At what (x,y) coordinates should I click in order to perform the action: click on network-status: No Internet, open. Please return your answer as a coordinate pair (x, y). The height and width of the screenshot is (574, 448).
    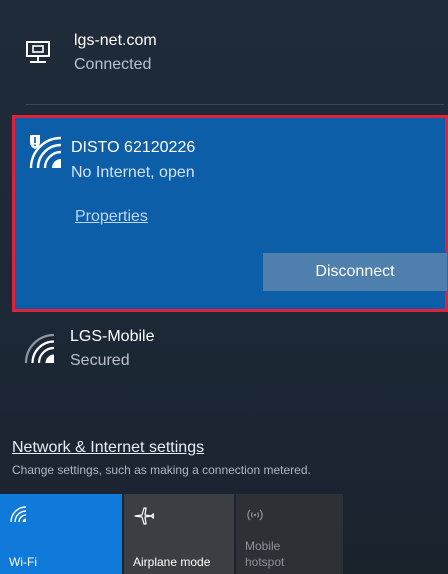
    Looking at the image, I should click on (133, 172).